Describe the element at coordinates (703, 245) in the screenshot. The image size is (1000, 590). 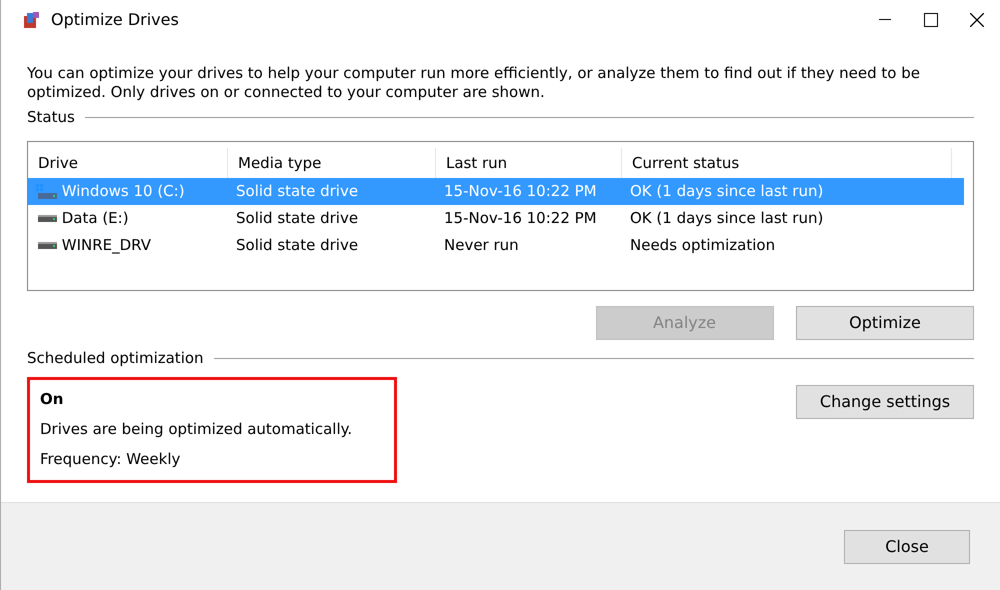
I see `table-cell-text: Needs optimization` at that location.